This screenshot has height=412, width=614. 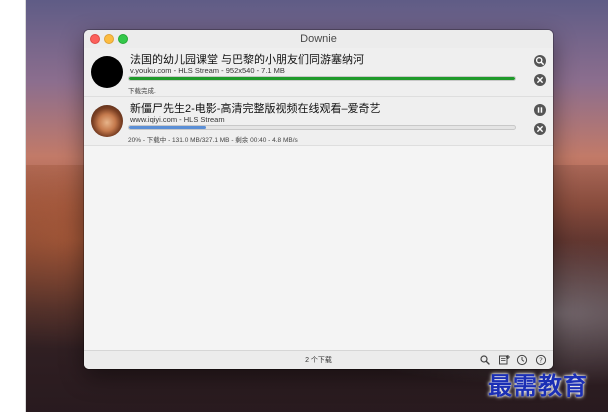 What do you see at coordinates (142, 91) in the screenshot?
I see `download-status: 下载完成.` at bounding box center [142, 91].